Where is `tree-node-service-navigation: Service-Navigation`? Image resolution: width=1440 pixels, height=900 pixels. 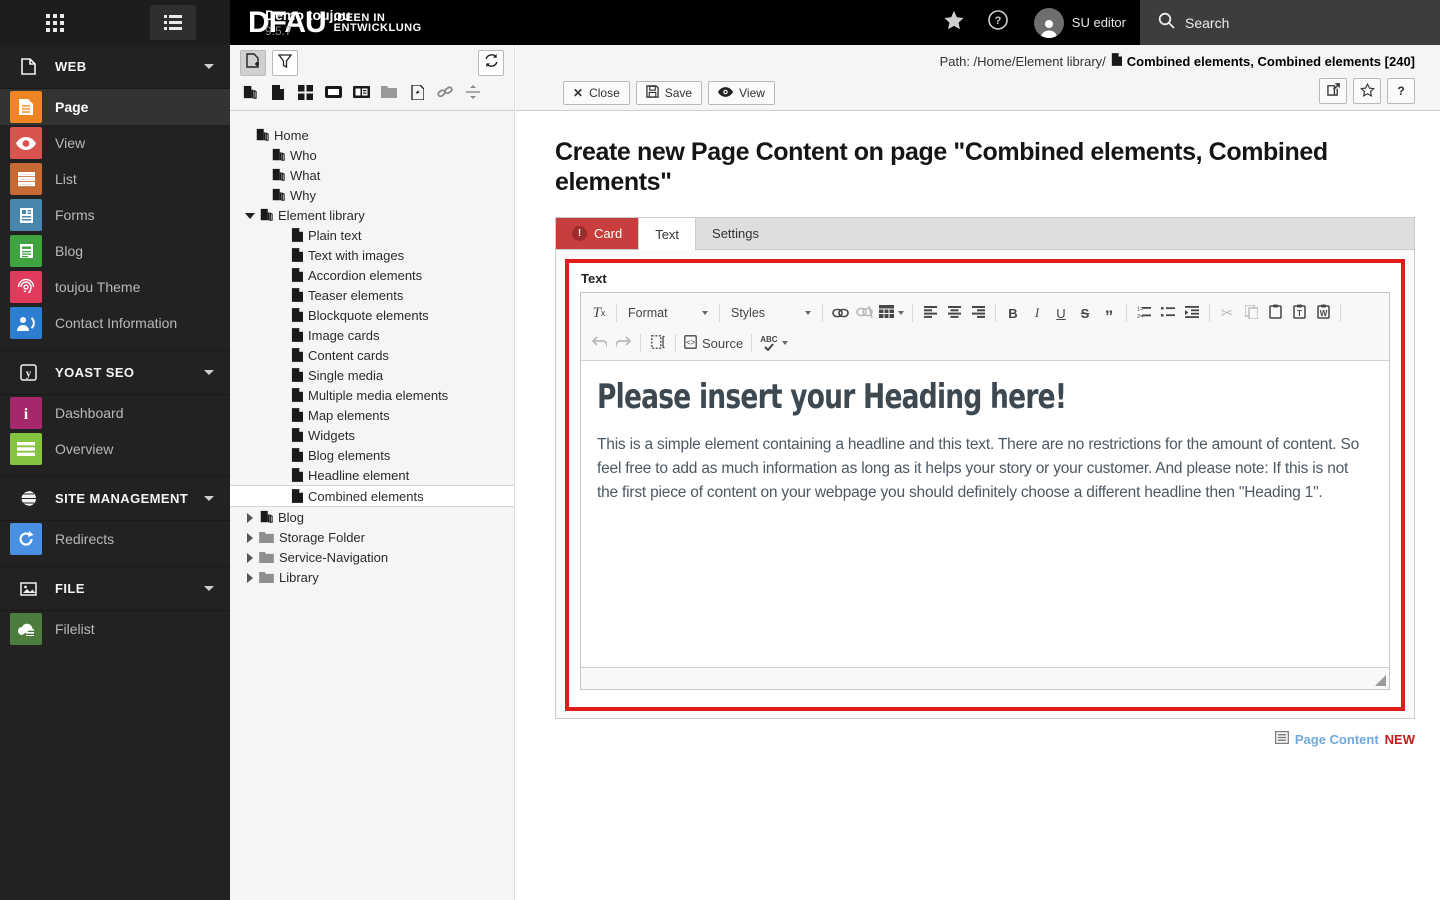
tree-node-service-navigation: Service-Navigation is located at coordinates (372, 557).